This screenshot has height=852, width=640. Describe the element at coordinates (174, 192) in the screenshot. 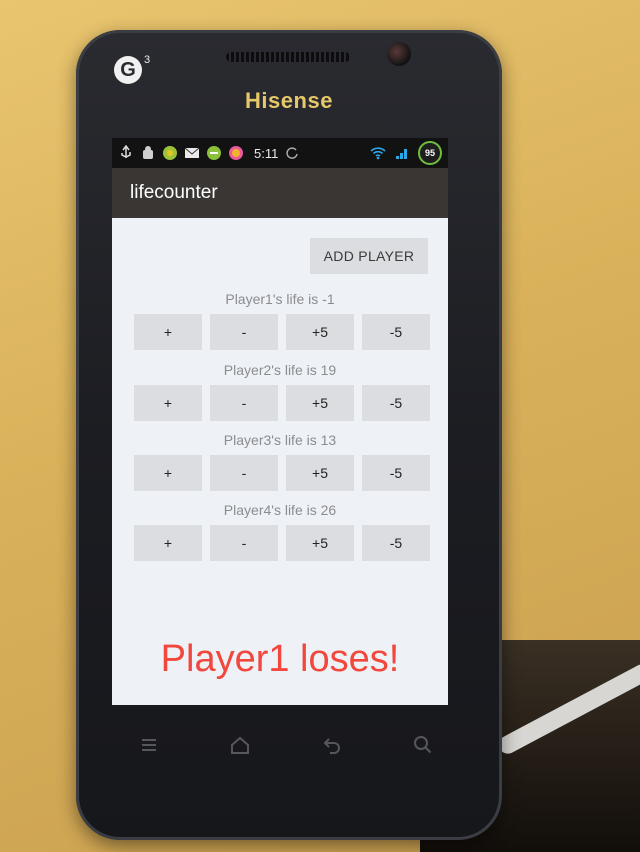

I see `app-title: lifecounter` at that location.